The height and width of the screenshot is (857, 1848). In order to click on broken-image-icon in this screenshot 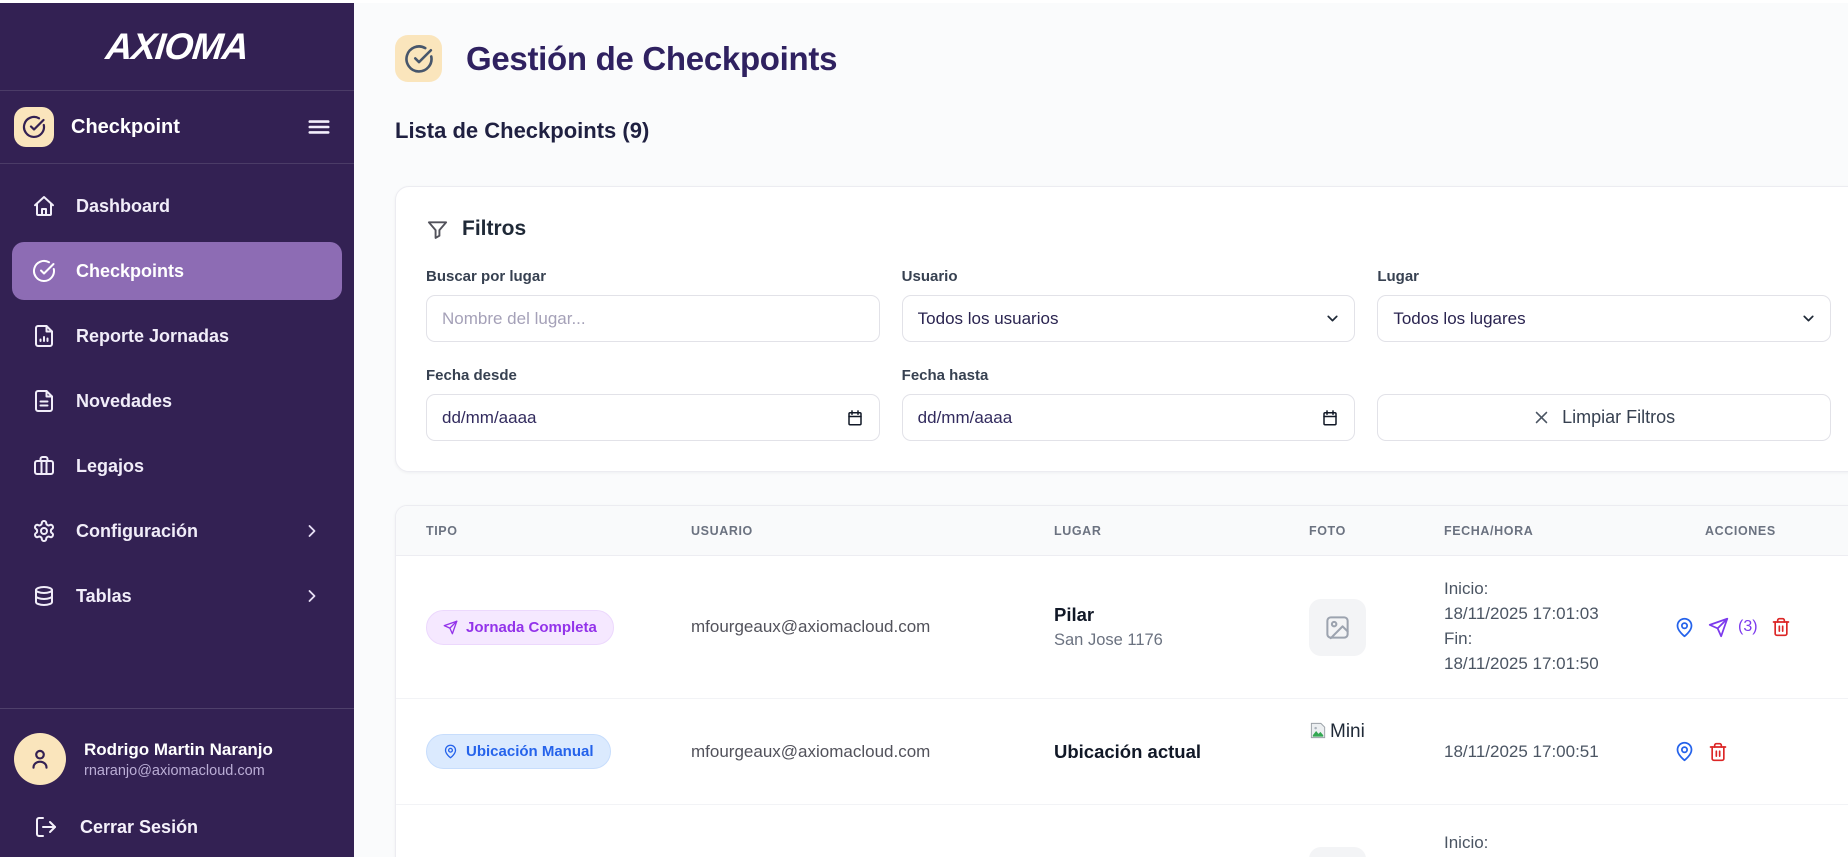, I will do `click(1318, 730)`.